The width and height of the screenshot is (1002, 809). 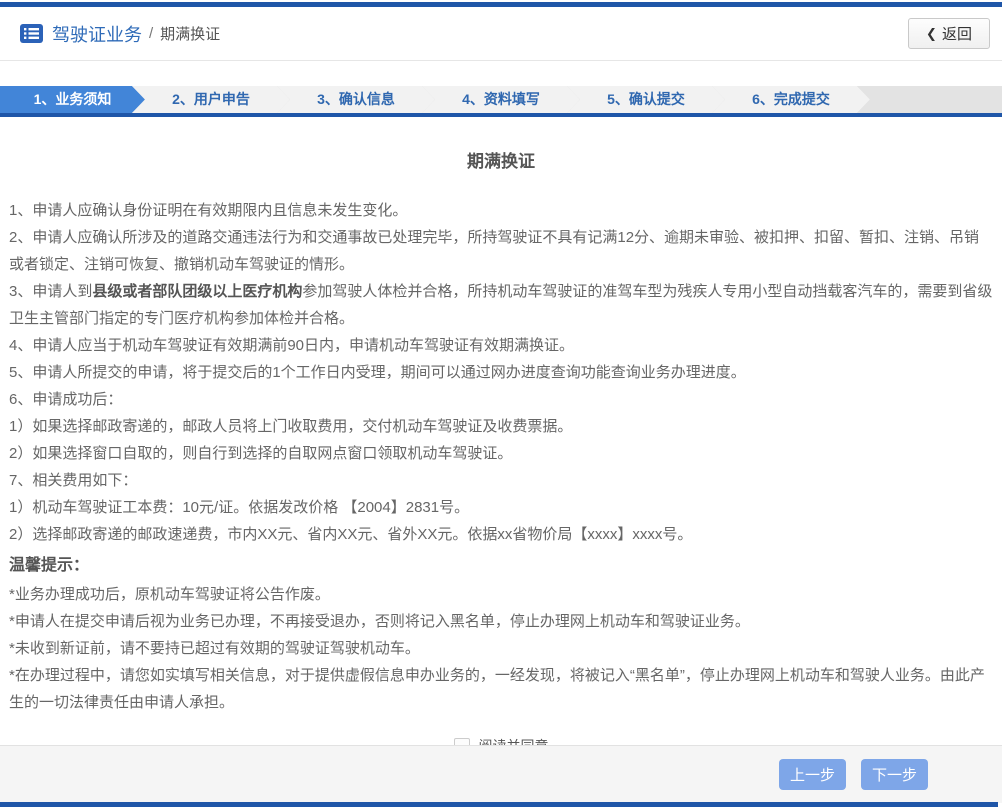 What do you see at coordinates (190, 34) in the screenshot?
I see `breadcrumb-current: 期满换证` at bounding box center [190, 34].